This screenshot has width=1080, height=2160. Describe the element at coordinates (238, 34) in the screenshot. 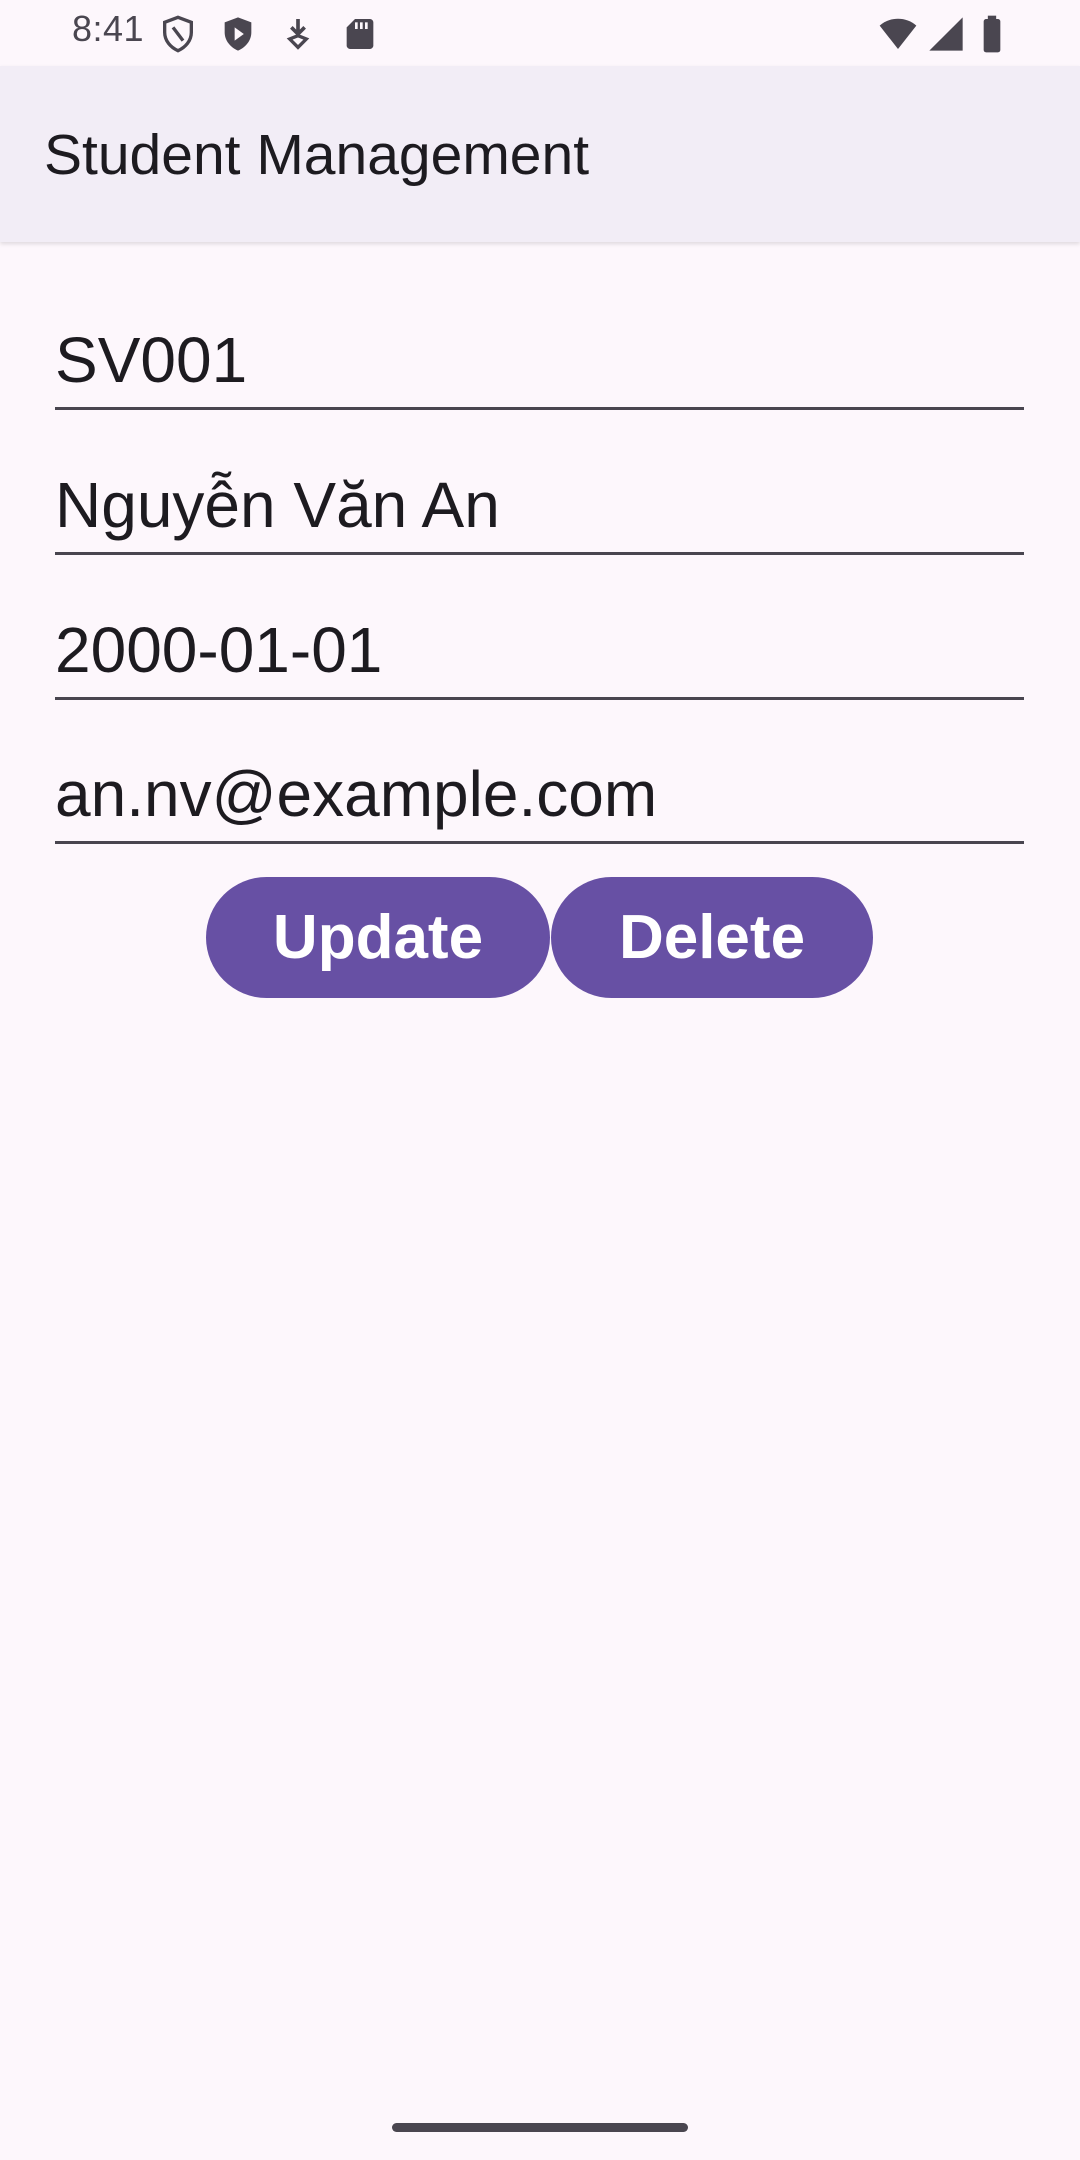

I see `shield-play-icon` at that location.